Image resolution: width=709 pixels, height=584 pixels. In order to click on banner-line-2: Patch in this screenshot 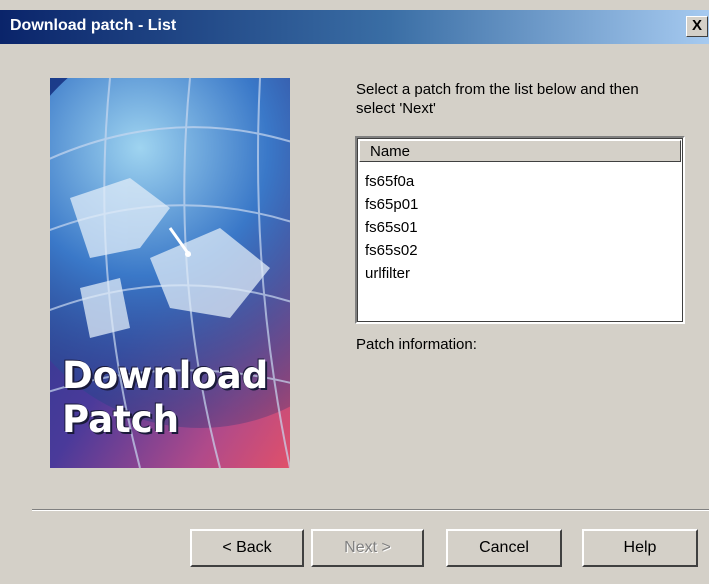, I will do `click(121, 419)`.